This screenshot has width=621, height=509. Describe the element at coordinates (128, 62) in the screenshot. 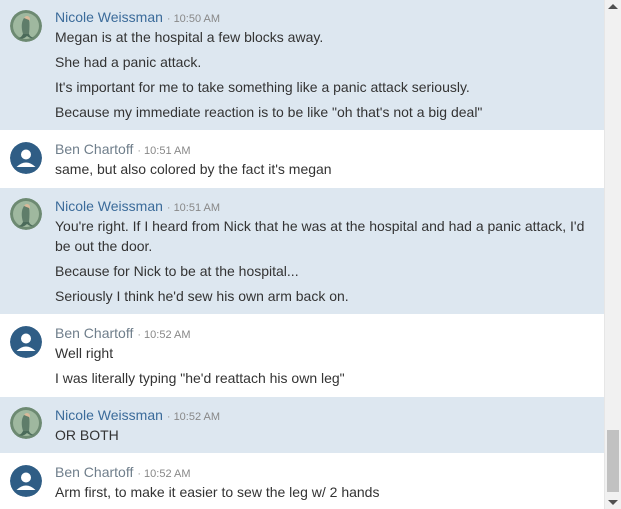

I see `message-text: She had a panic attack.` at that location.